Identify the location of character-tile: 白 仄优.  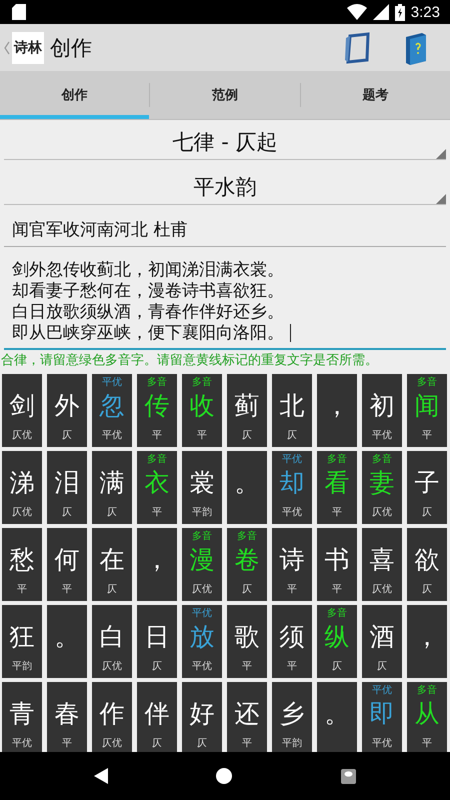
(112, 641).